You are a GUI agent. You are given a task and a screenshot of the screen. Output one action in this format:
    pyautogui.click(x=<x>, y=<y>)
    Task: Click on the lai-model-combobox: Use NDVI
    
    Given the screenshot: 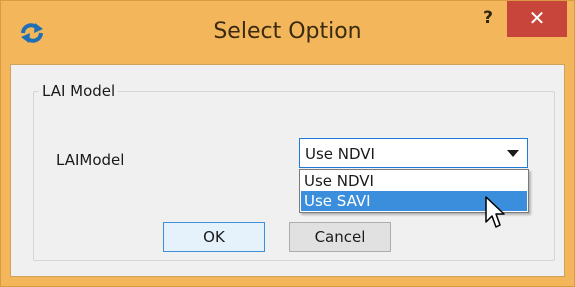 What is the action you would take?
    pyautogui.click(x=413, y=153)
    